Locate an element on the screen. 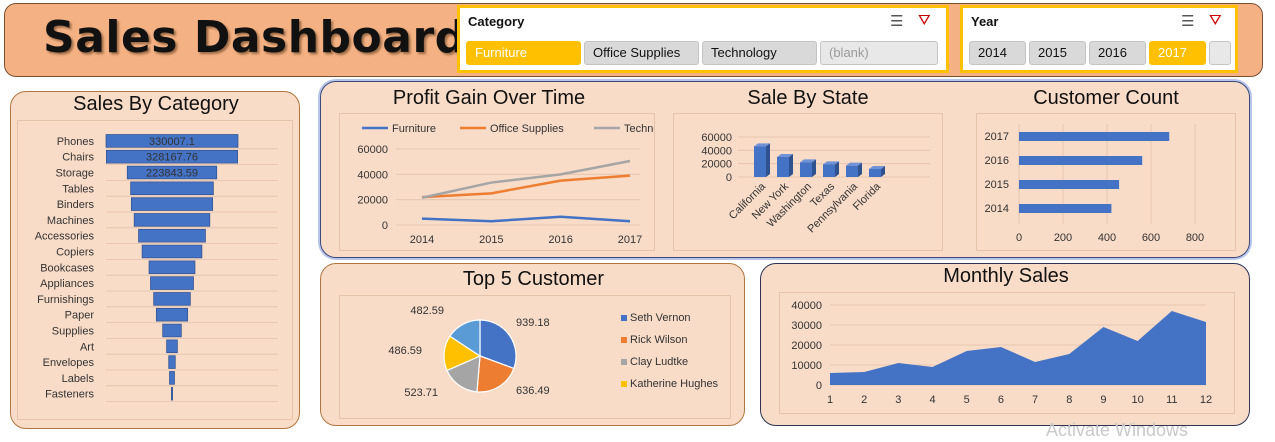 This screenshot has height=442, width=1275. category-option-blank: (blank) is located at coordinates (879, 53).